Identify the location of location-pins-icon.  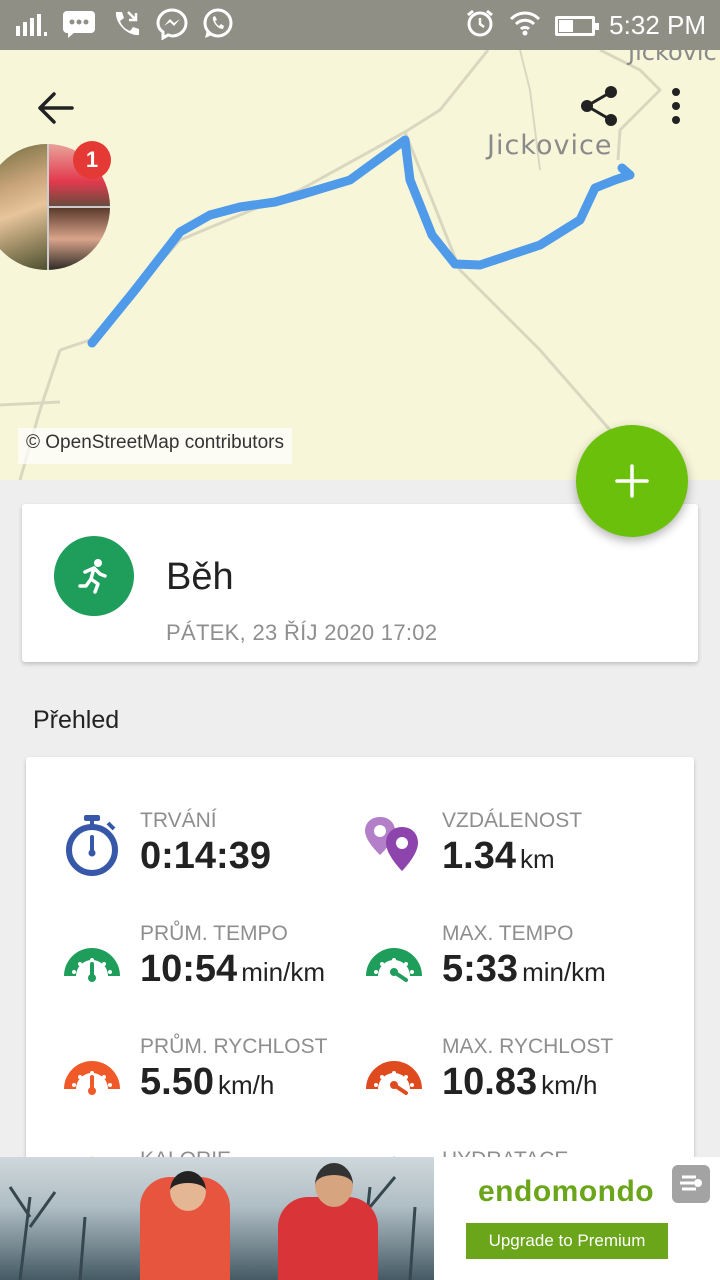
(391, 844).